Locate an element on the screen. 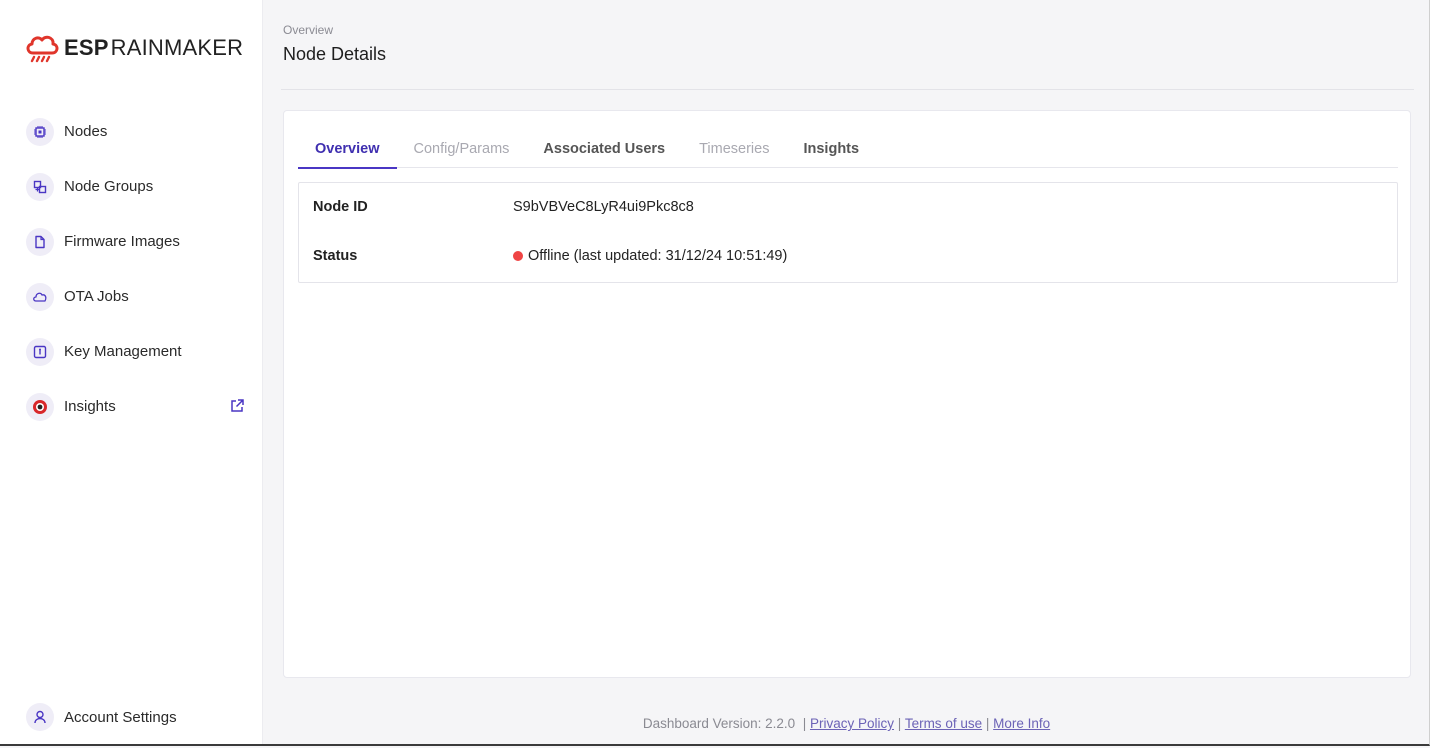 The height and width of the screenshot is (748, 1430). header-divider is located at coordinates (847, 89).